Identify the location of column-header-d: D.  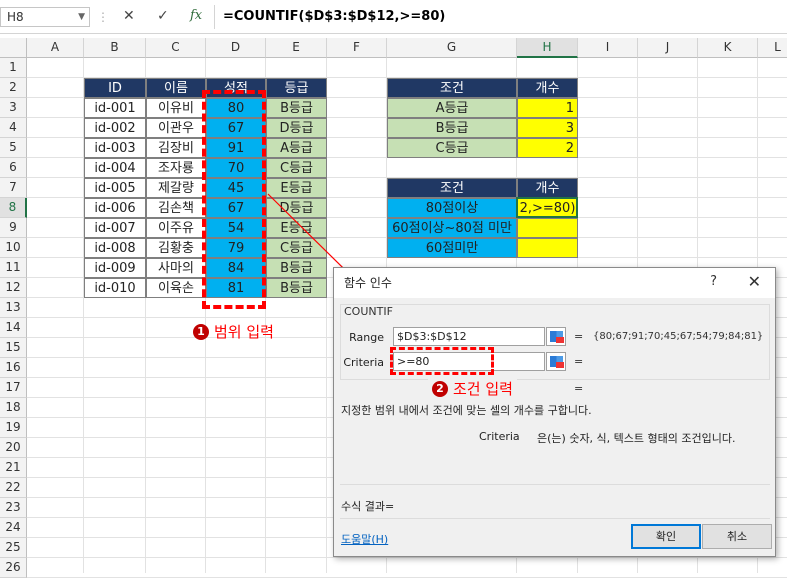
(236, 48).